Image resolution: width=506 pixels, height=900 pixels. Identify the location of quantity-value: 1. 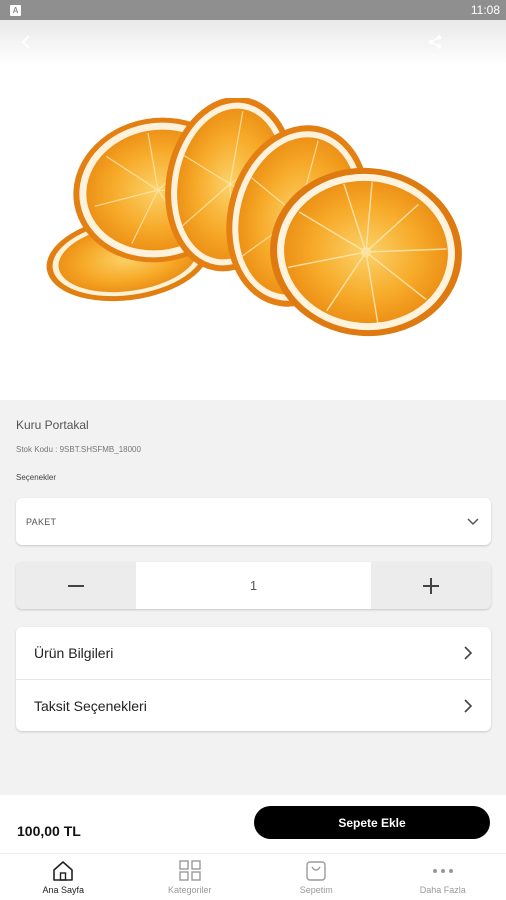
(253, 585).